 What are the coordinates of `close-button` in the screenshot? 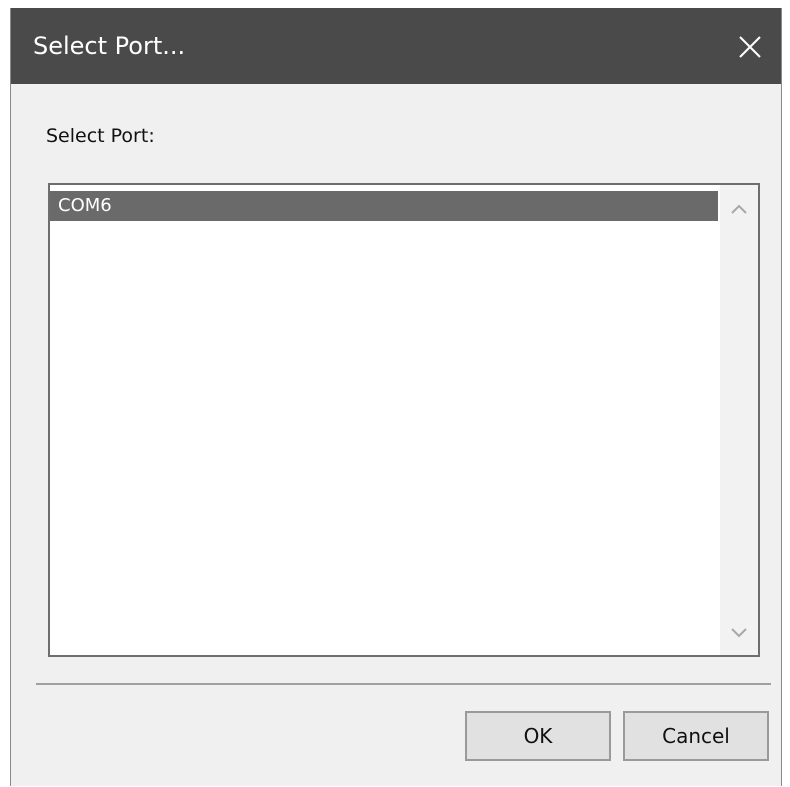 It's located at (750, 47).